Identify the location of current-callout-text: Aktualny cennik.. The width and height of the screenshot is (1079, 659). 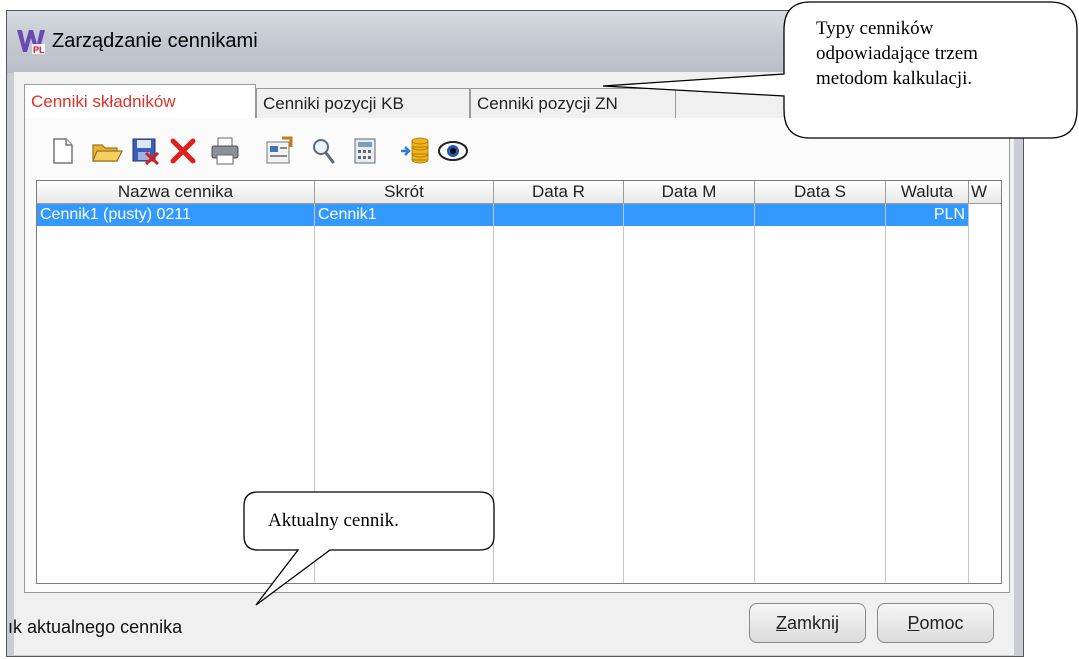
(333, 520).